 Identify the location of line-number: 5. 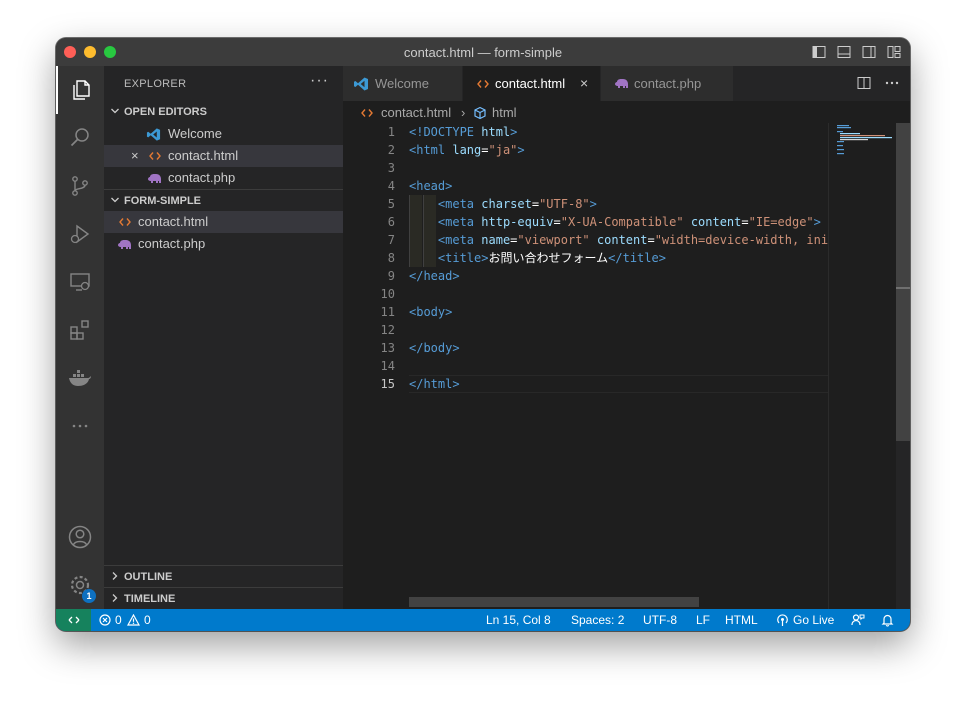
(369, 204).